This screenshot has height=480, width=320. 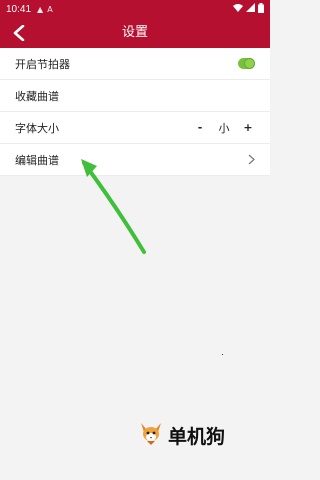 I want to click on page-title: 设置, so click(x=134, y=32).